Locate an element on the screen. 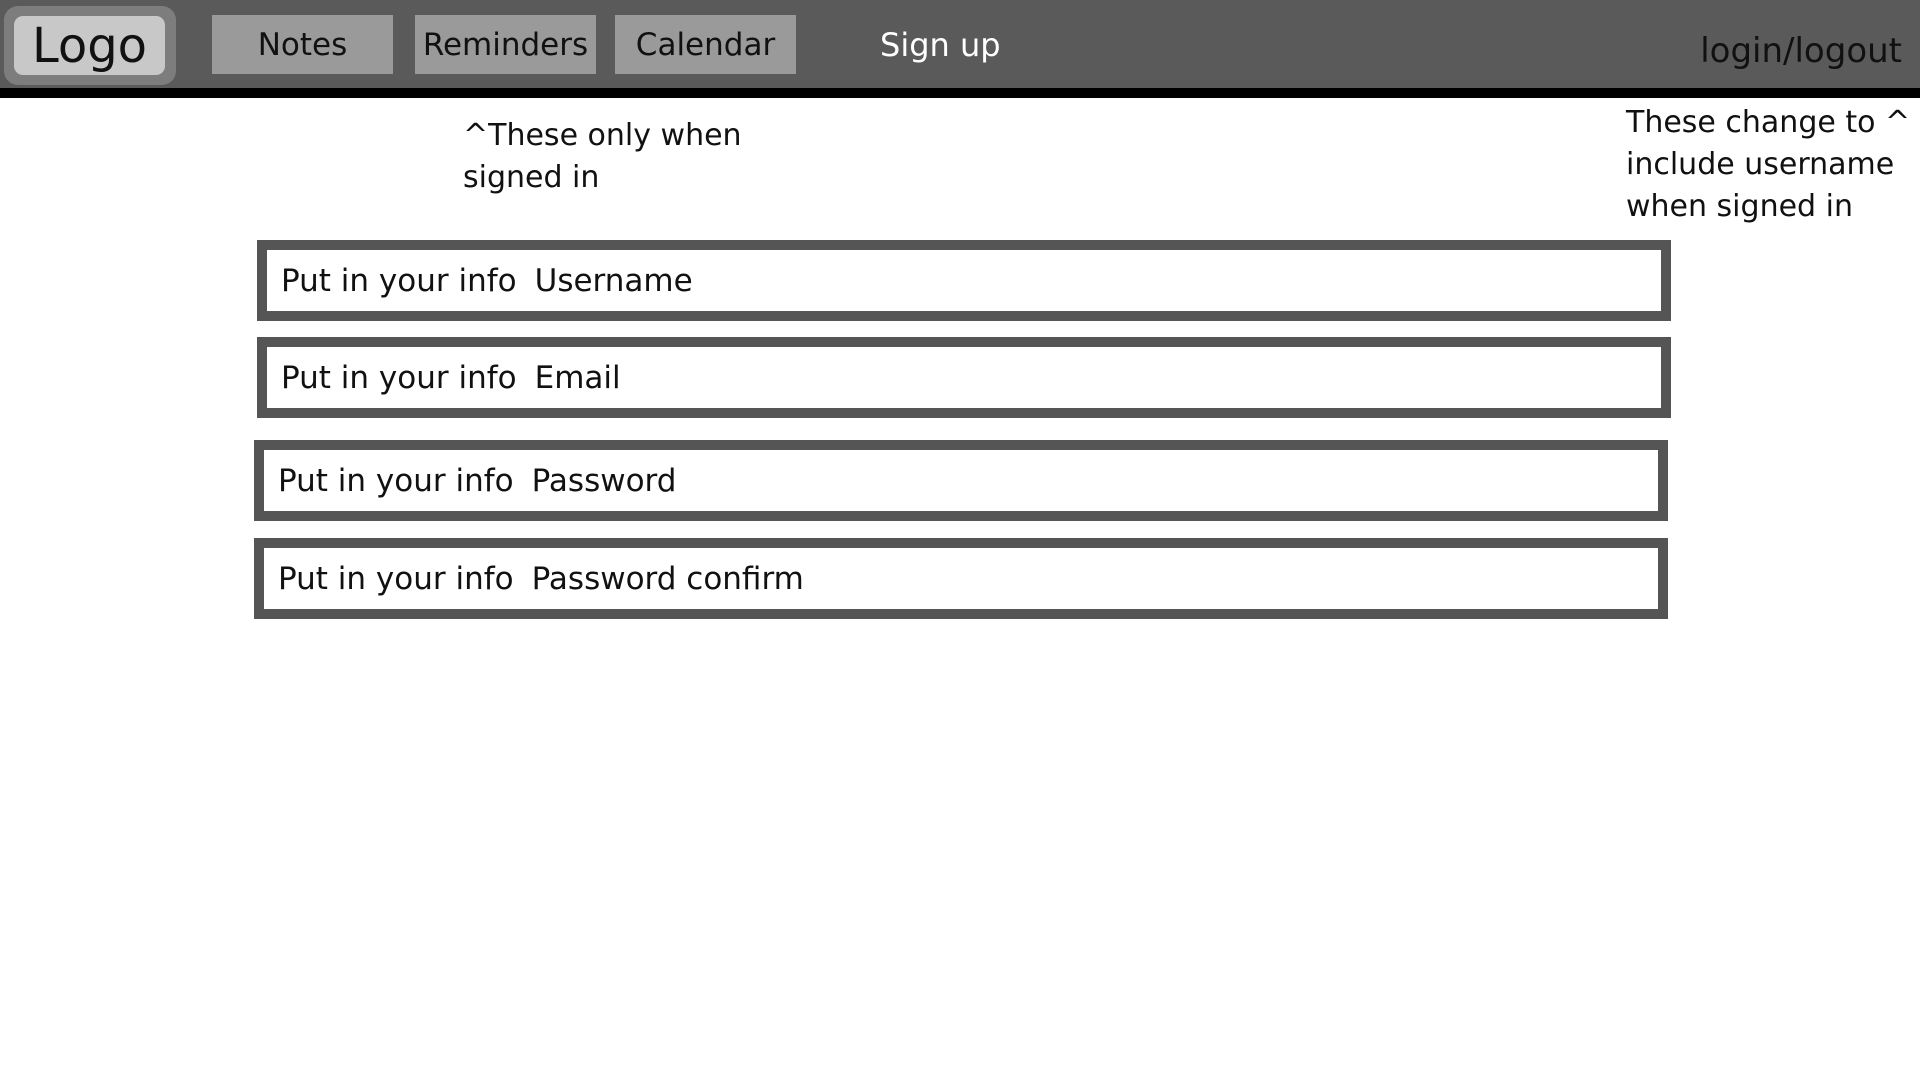  email-input is located at coordinates (1097, 377).